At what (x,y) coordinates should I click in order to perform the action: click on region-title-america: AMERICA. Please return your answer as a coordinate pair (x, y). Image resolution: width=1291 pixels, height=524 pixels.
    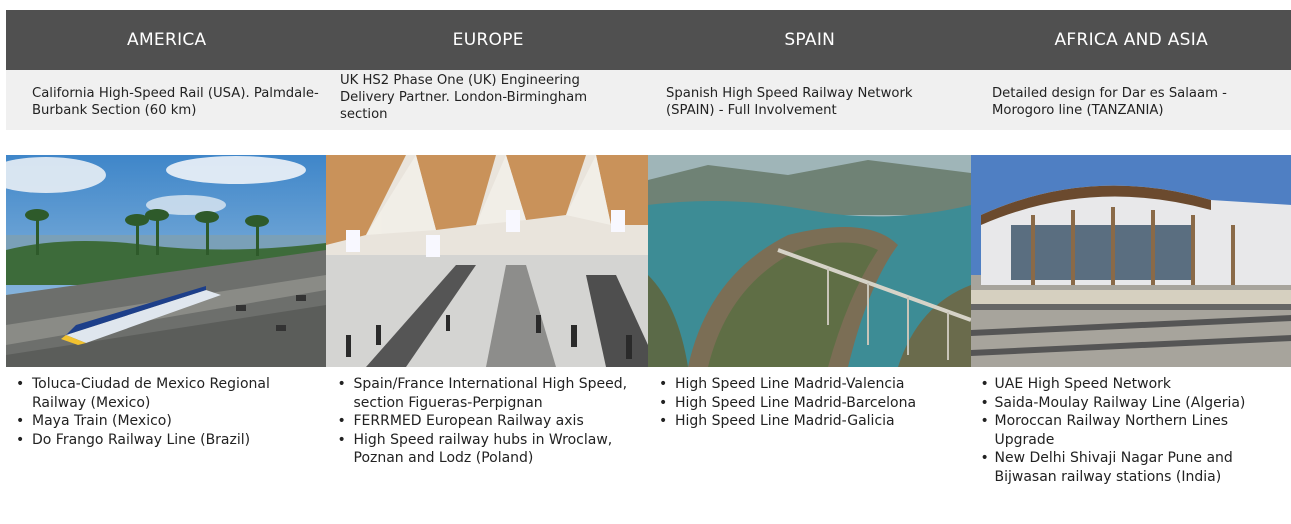
    Looking at the image, I should click on (167, 40).